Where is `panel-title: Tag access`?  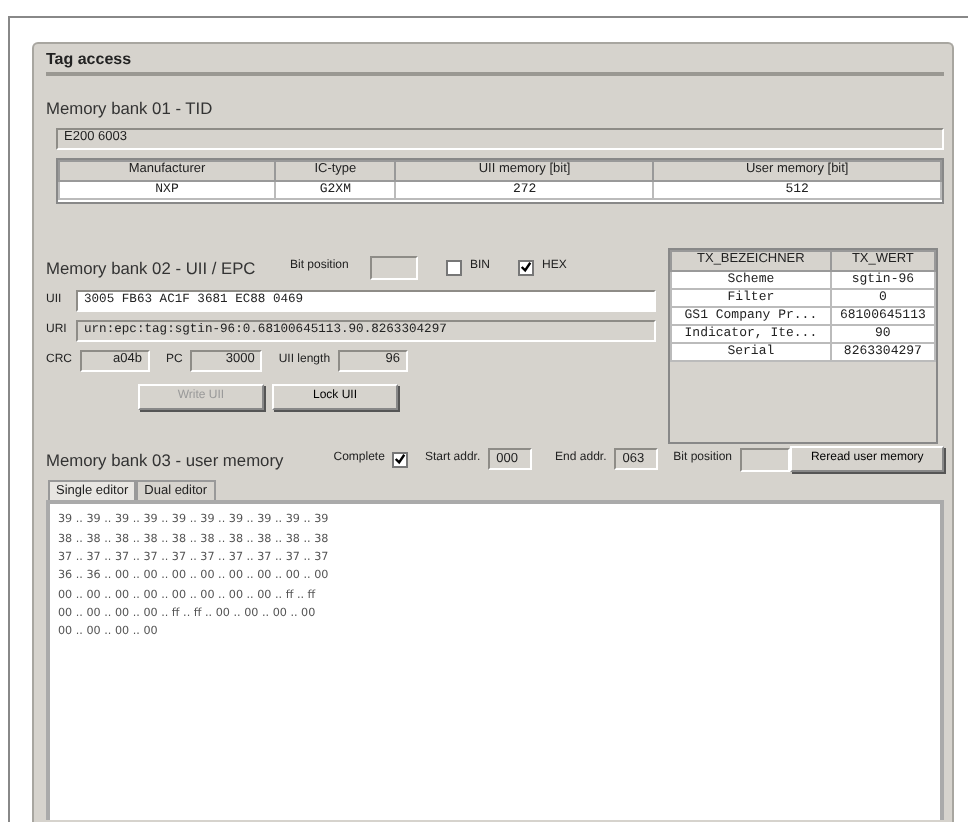 panel-title: Tag access is located at coordinates (495, 60).